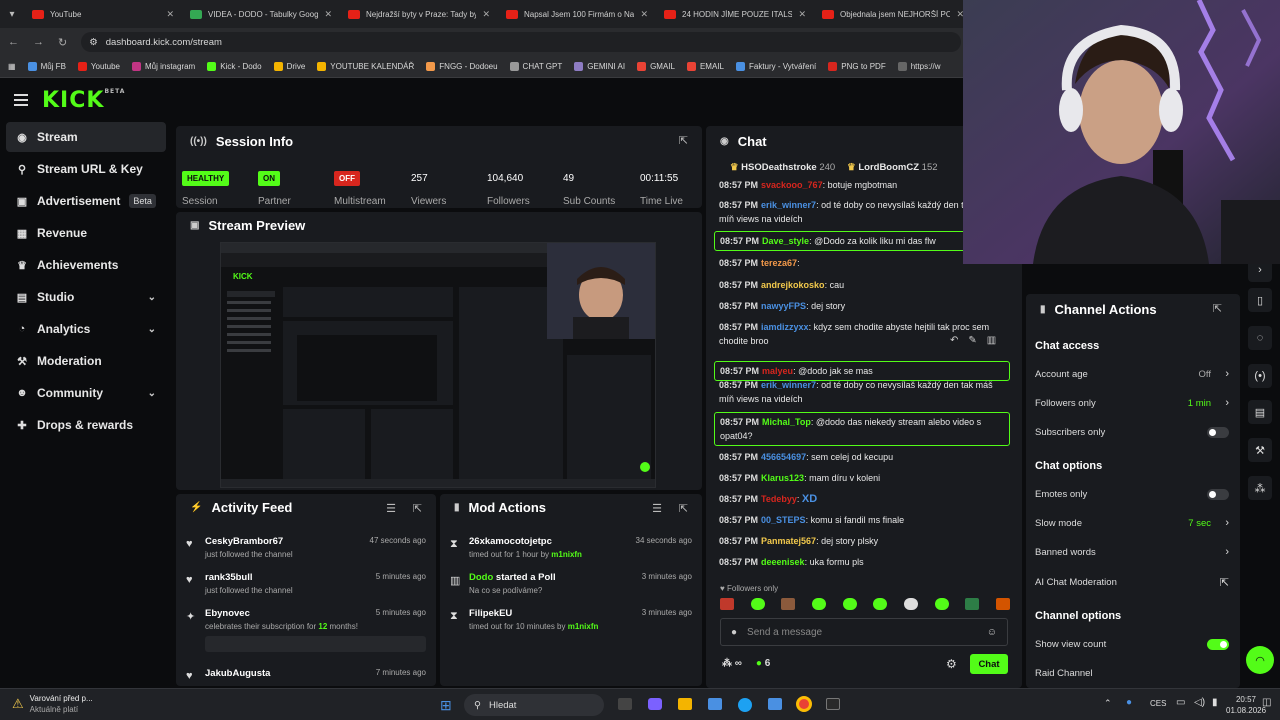 The width and height of the screenshot is (1280, 720). I want to click on browser-tab: Napsal Jsem 100 Firmám o Na ✕, so click(577, 14).